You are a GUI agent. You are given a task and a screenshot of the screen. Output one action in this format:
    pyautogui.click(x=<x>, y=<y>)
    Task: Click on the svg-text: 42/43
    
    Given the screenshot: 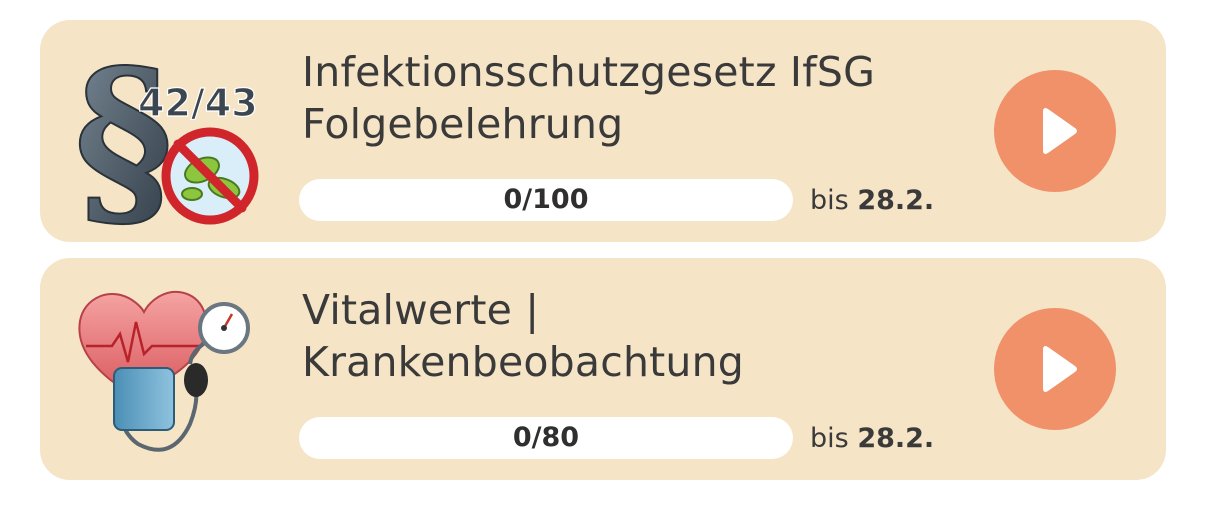 What is the action you would take?
    pyautogui.click(x=198, y=103)
    